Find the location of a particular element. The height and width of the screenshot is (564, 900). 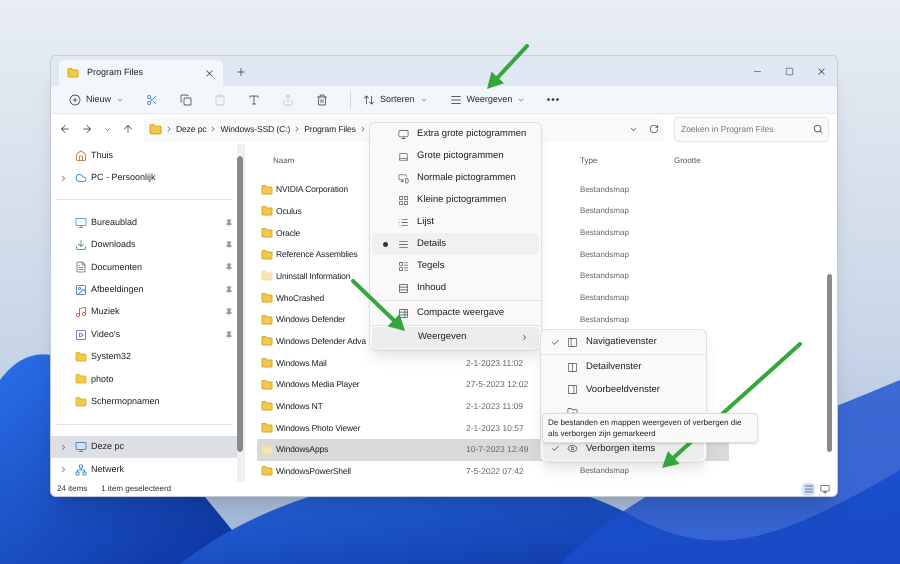

item-count: 24 items is located at coordinates (72, 489).